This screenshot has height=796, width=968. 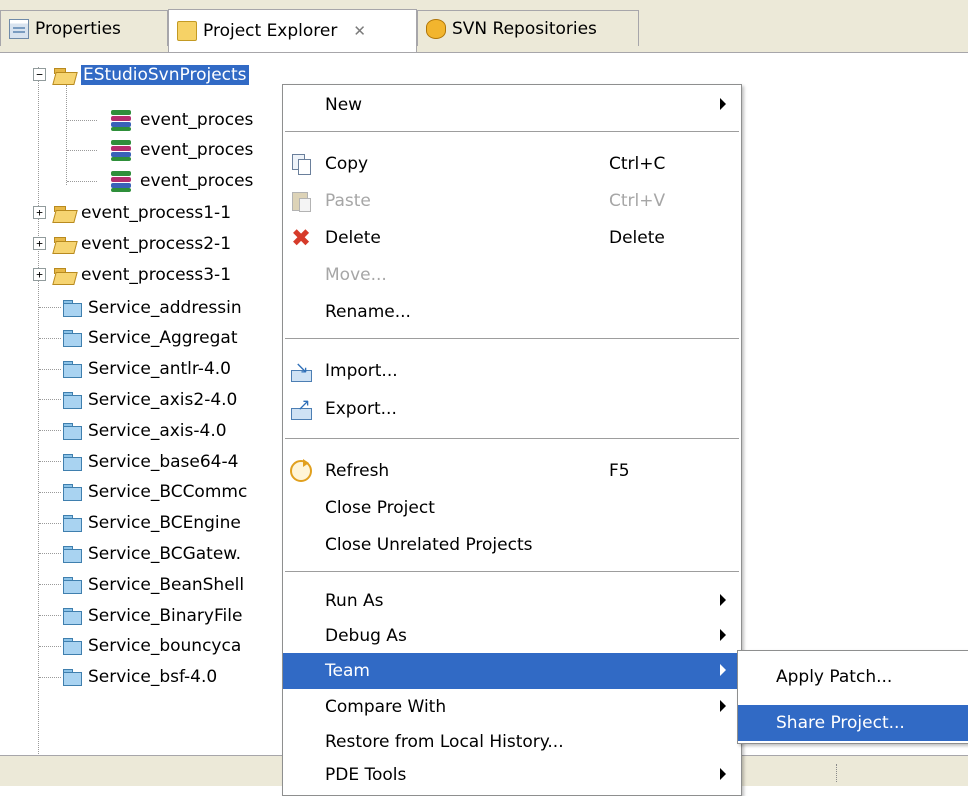 I want to click on shortcut-label: Ctrl+C, so click(x=637, y=164).